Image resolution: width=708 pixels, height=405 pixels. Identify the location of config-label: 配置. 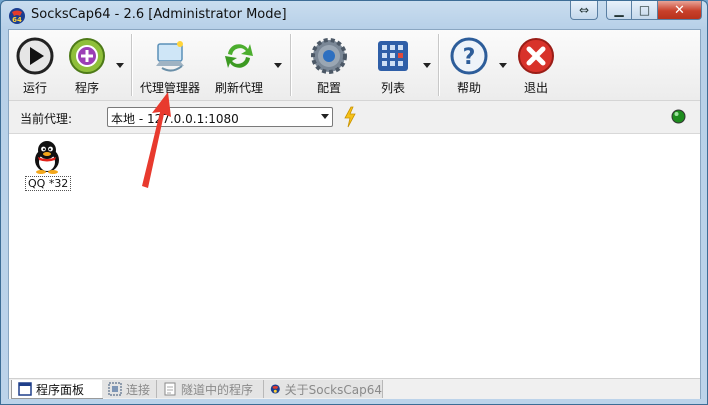
(328, 88).